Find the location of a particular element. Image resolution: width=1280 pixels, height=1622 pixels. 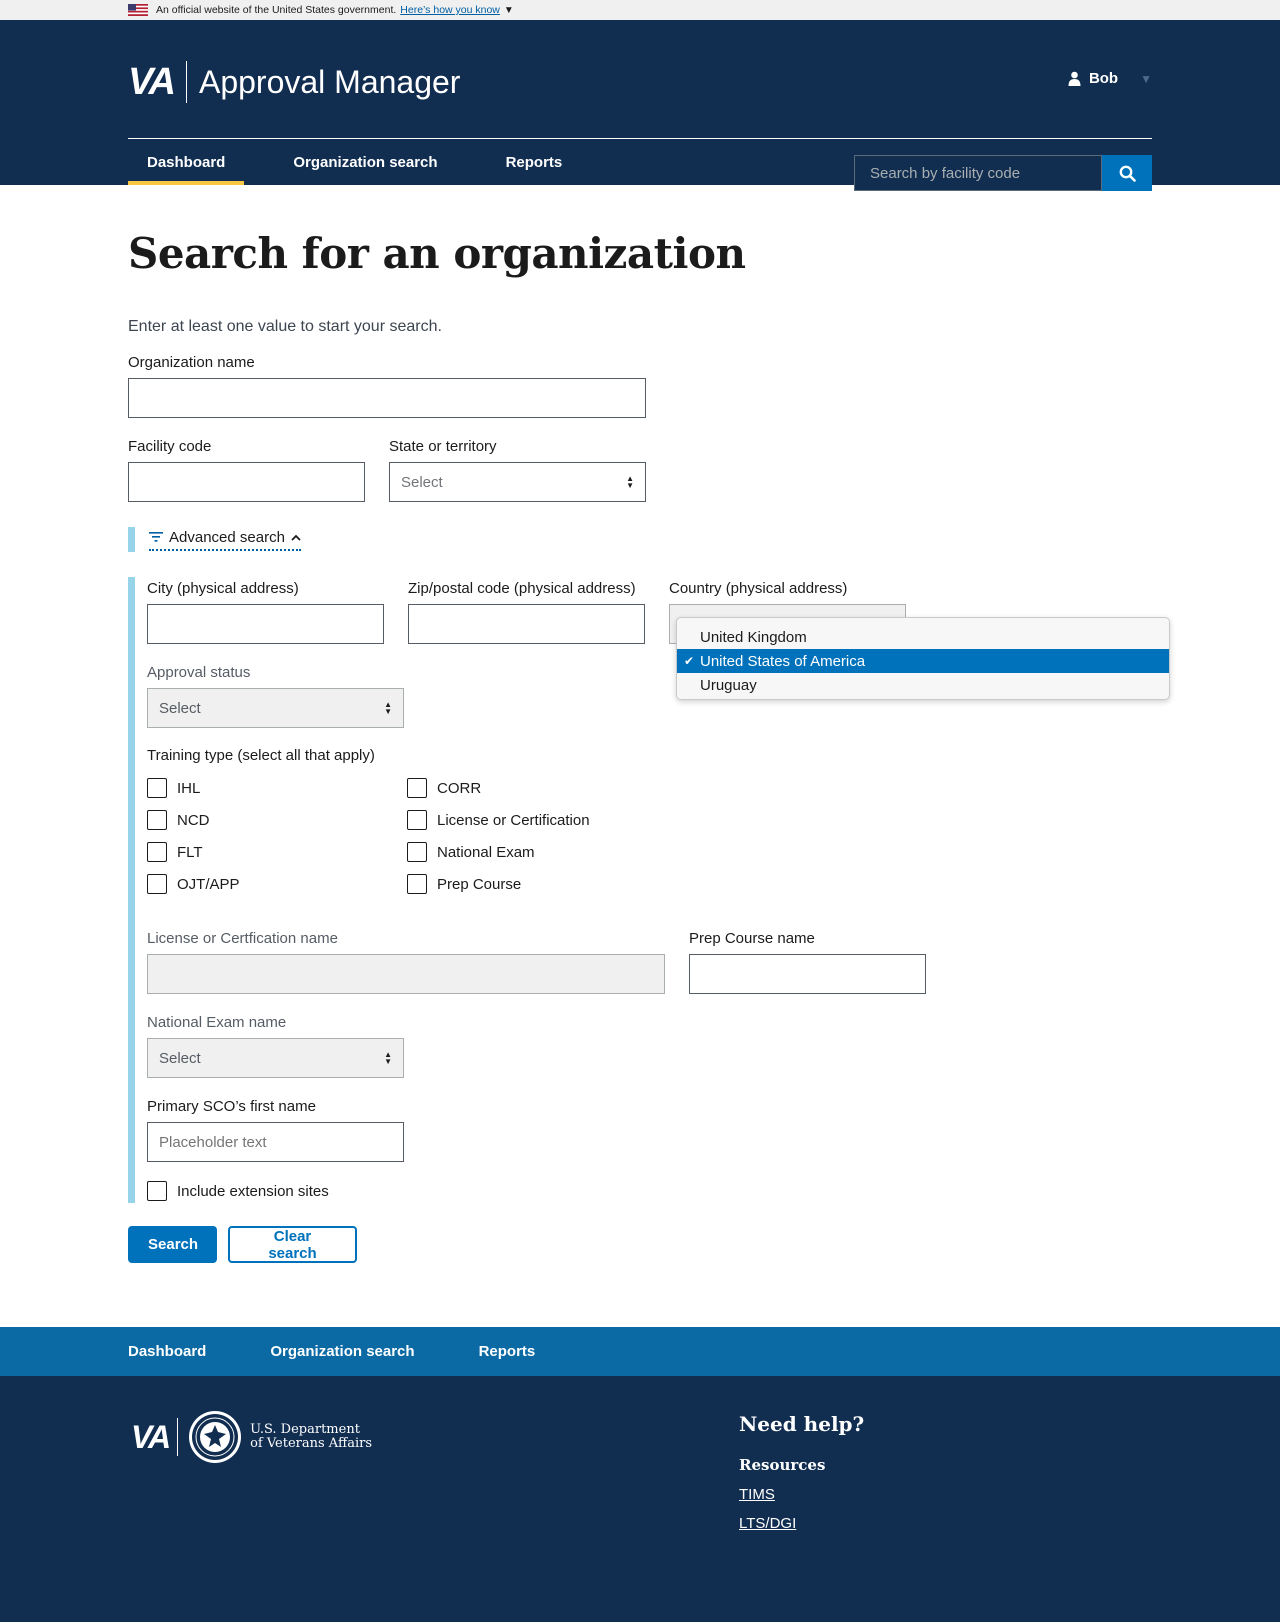

department-line-1: U.S. Department is located at coordinates (305, 1429).